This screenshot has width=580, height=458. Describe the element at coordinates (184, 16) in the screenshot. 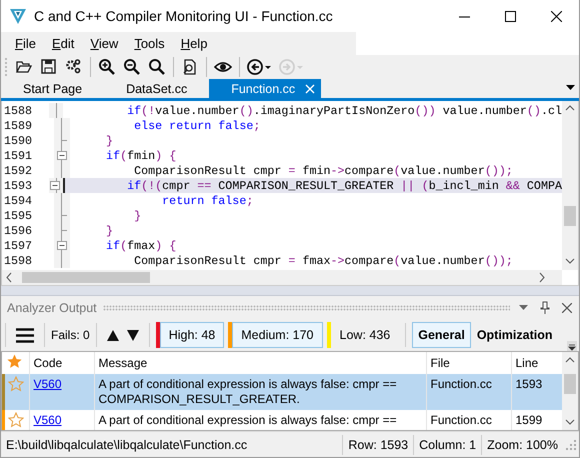

I see `window-title: C and C++ Compiler Monitoring UI - Function.cc` at that location.